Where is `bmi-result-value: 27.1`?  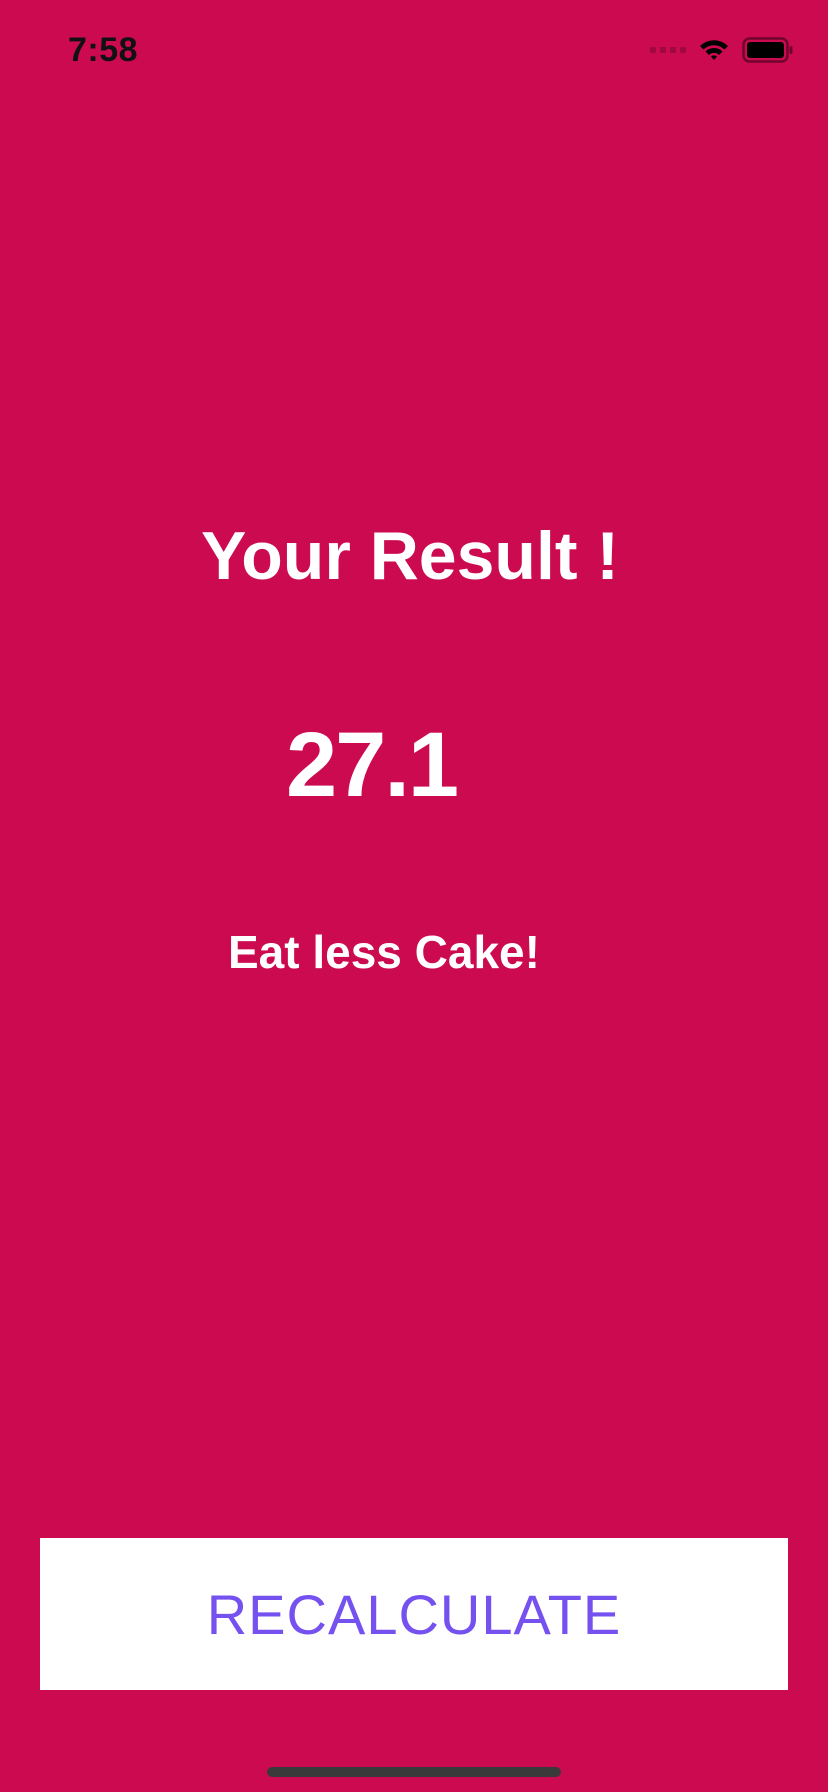
bmi-result-value: 27.1 is located at coordinates (372, 765).